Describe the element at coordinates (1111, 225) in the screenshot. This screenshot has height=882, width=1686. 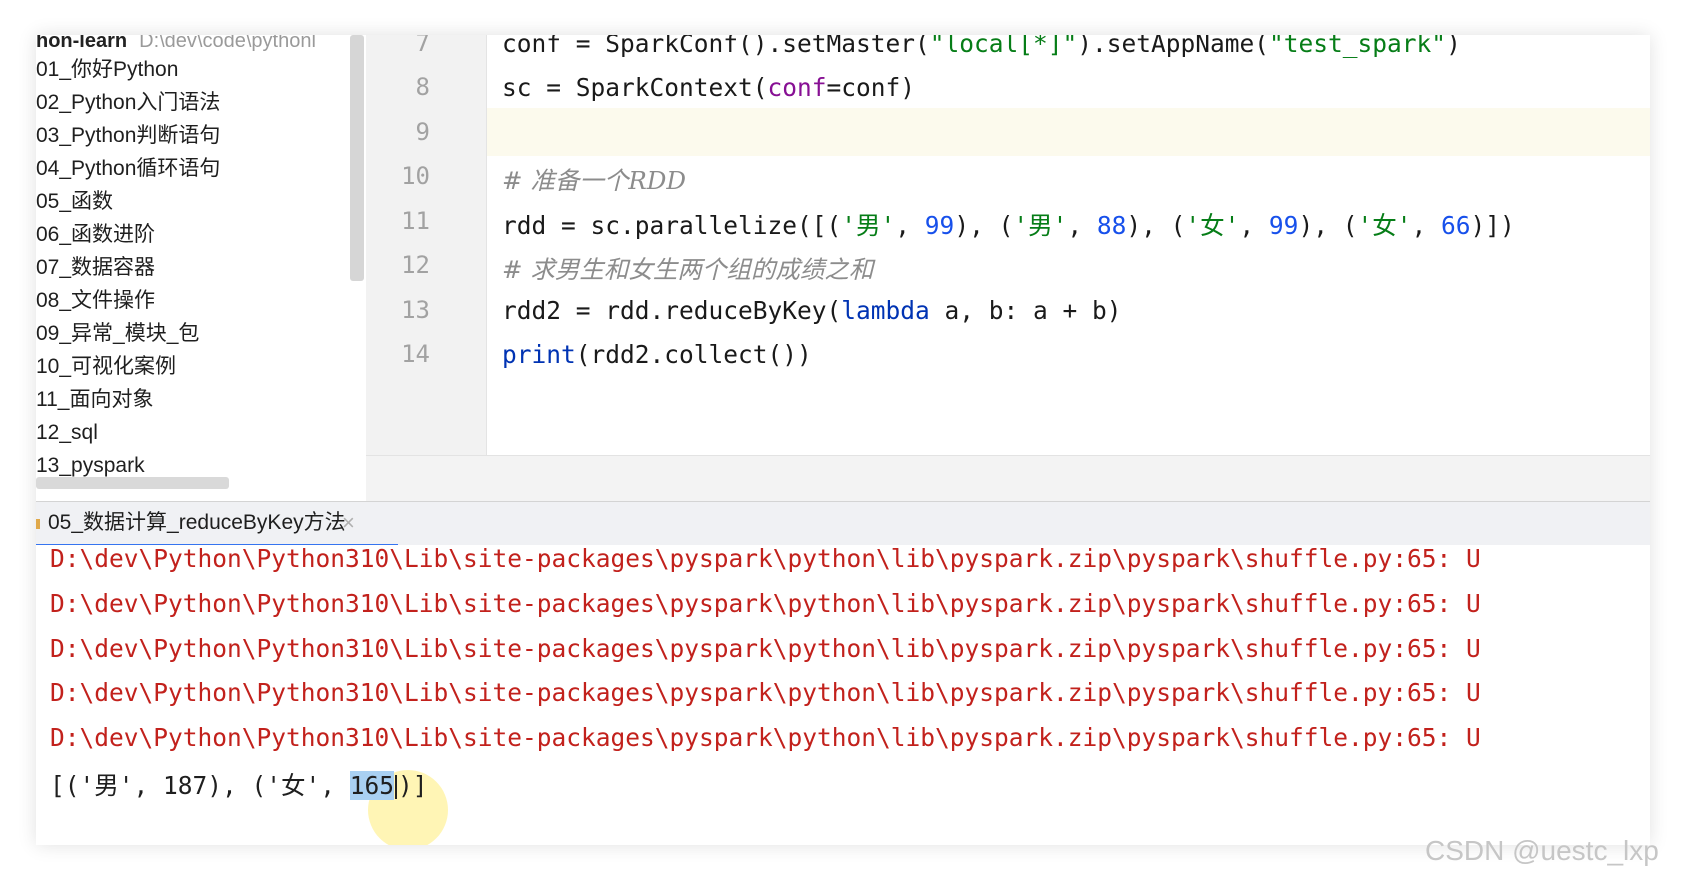
I see `code-number: 88` at that location.